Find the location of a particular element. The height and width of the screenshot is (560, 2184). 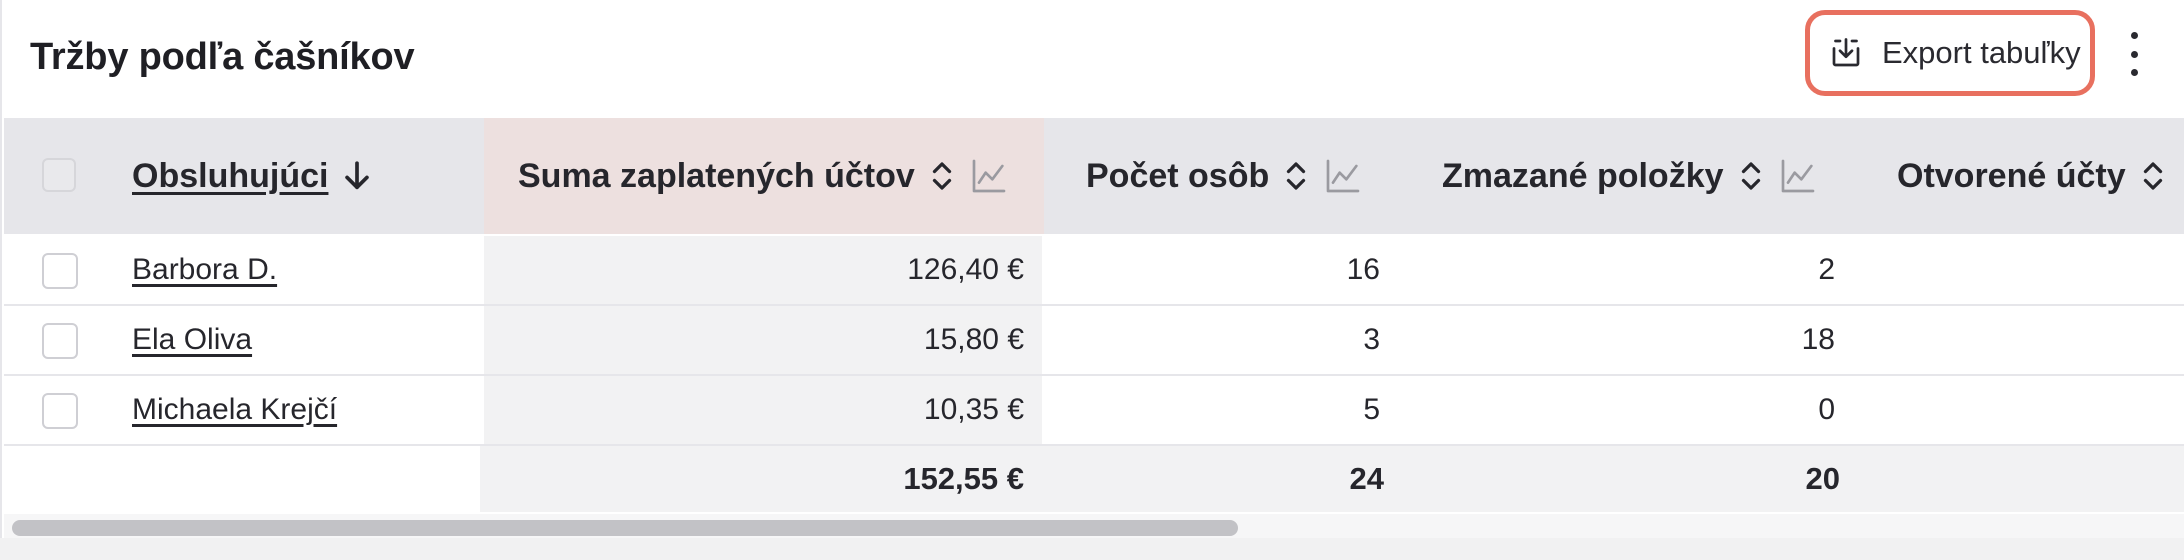

deleted-items-cell: 18 is located at coordinates (1818, 339).